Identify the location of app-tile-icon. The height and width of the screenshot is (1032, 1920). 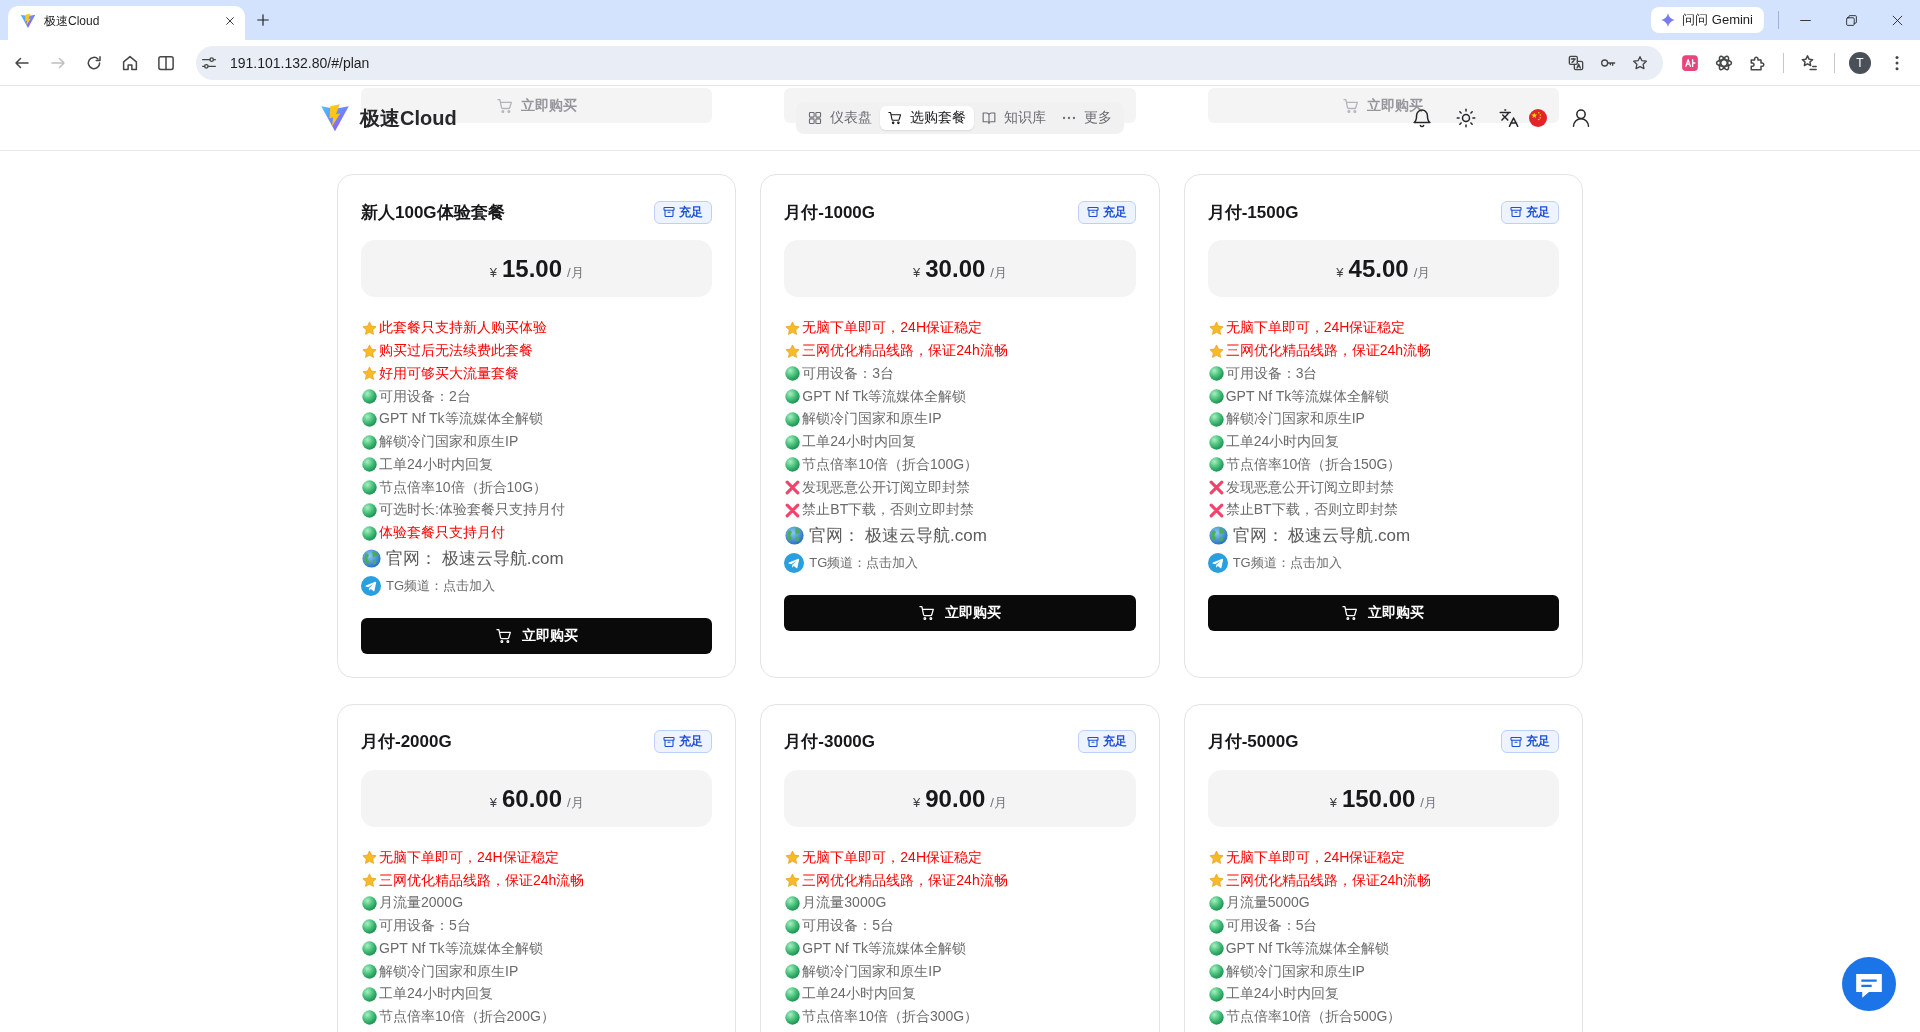
(1690, 62).